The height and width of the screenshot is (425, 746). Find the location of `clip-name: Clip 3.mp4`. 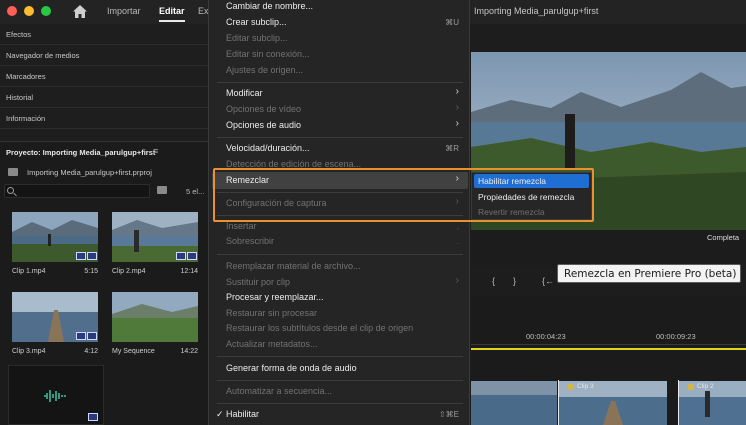

clip-name: Clip 3.mp4 is located at coordinates (29, 351).